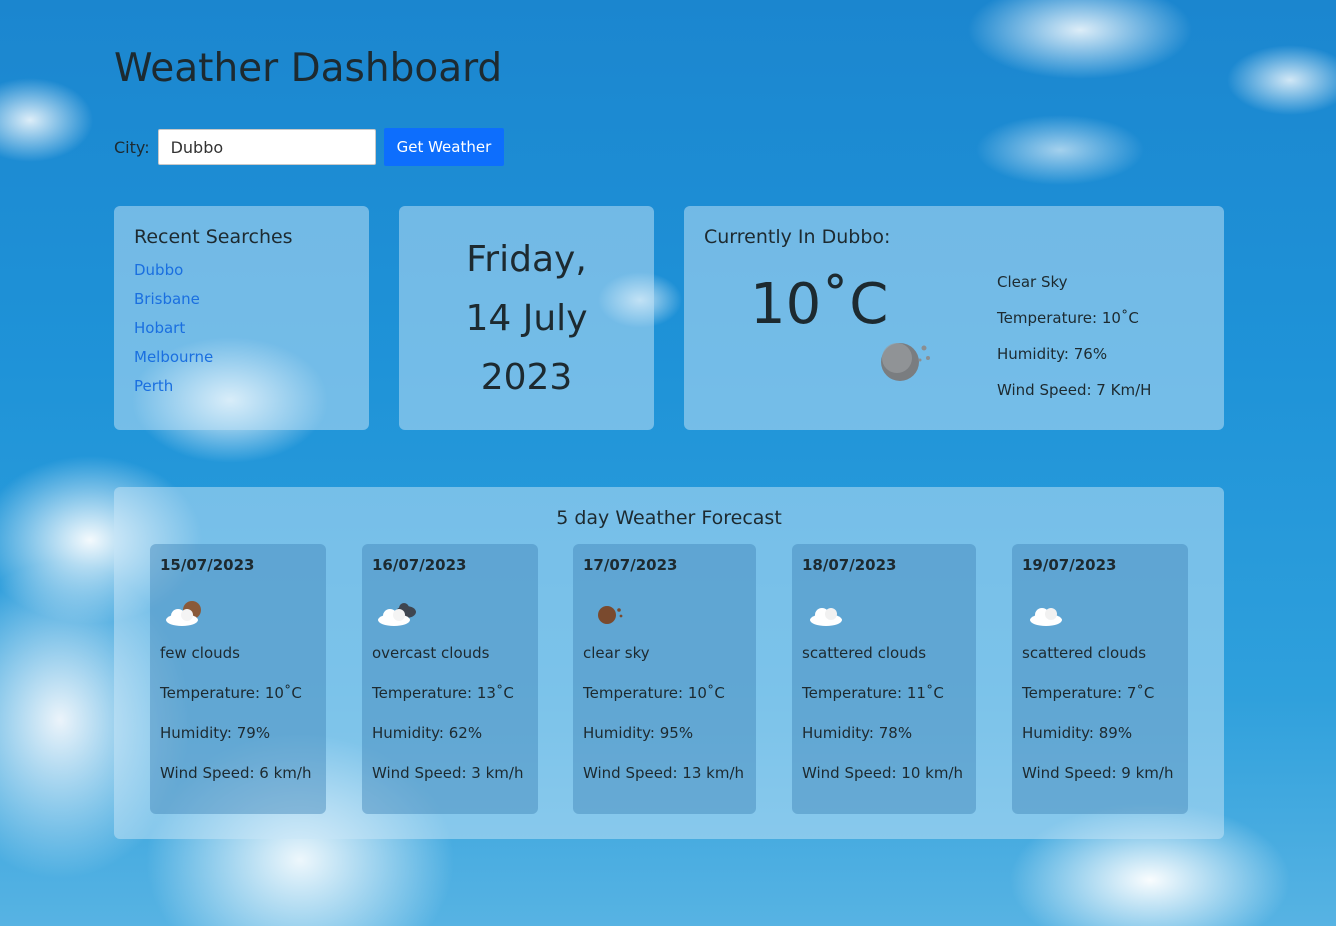 The image size is (1336, 926). Describe the element at coordinates (630, 565) in the screenshot. I see `forecast-date: 17/07/2023` at that location.